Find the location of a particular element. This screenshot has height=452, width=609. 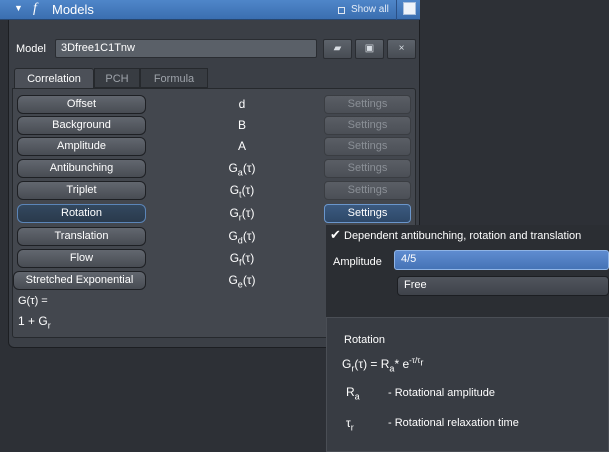

tab-correlation: Correlation is located at coordinates (54, 78).